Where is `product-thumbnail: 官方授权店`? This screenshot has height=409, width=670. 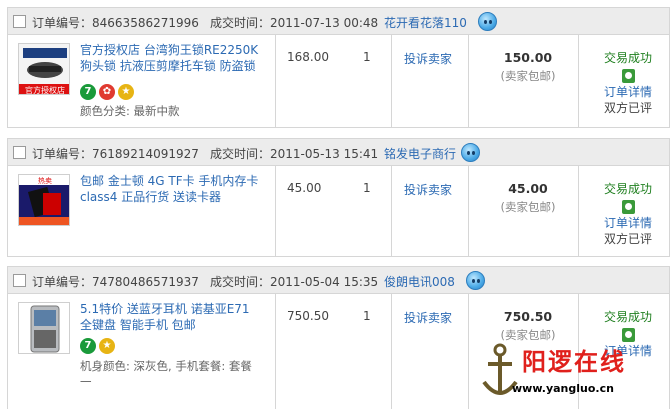
product-thumbnail: 官方授权店 is located at coordinates (44, 69).